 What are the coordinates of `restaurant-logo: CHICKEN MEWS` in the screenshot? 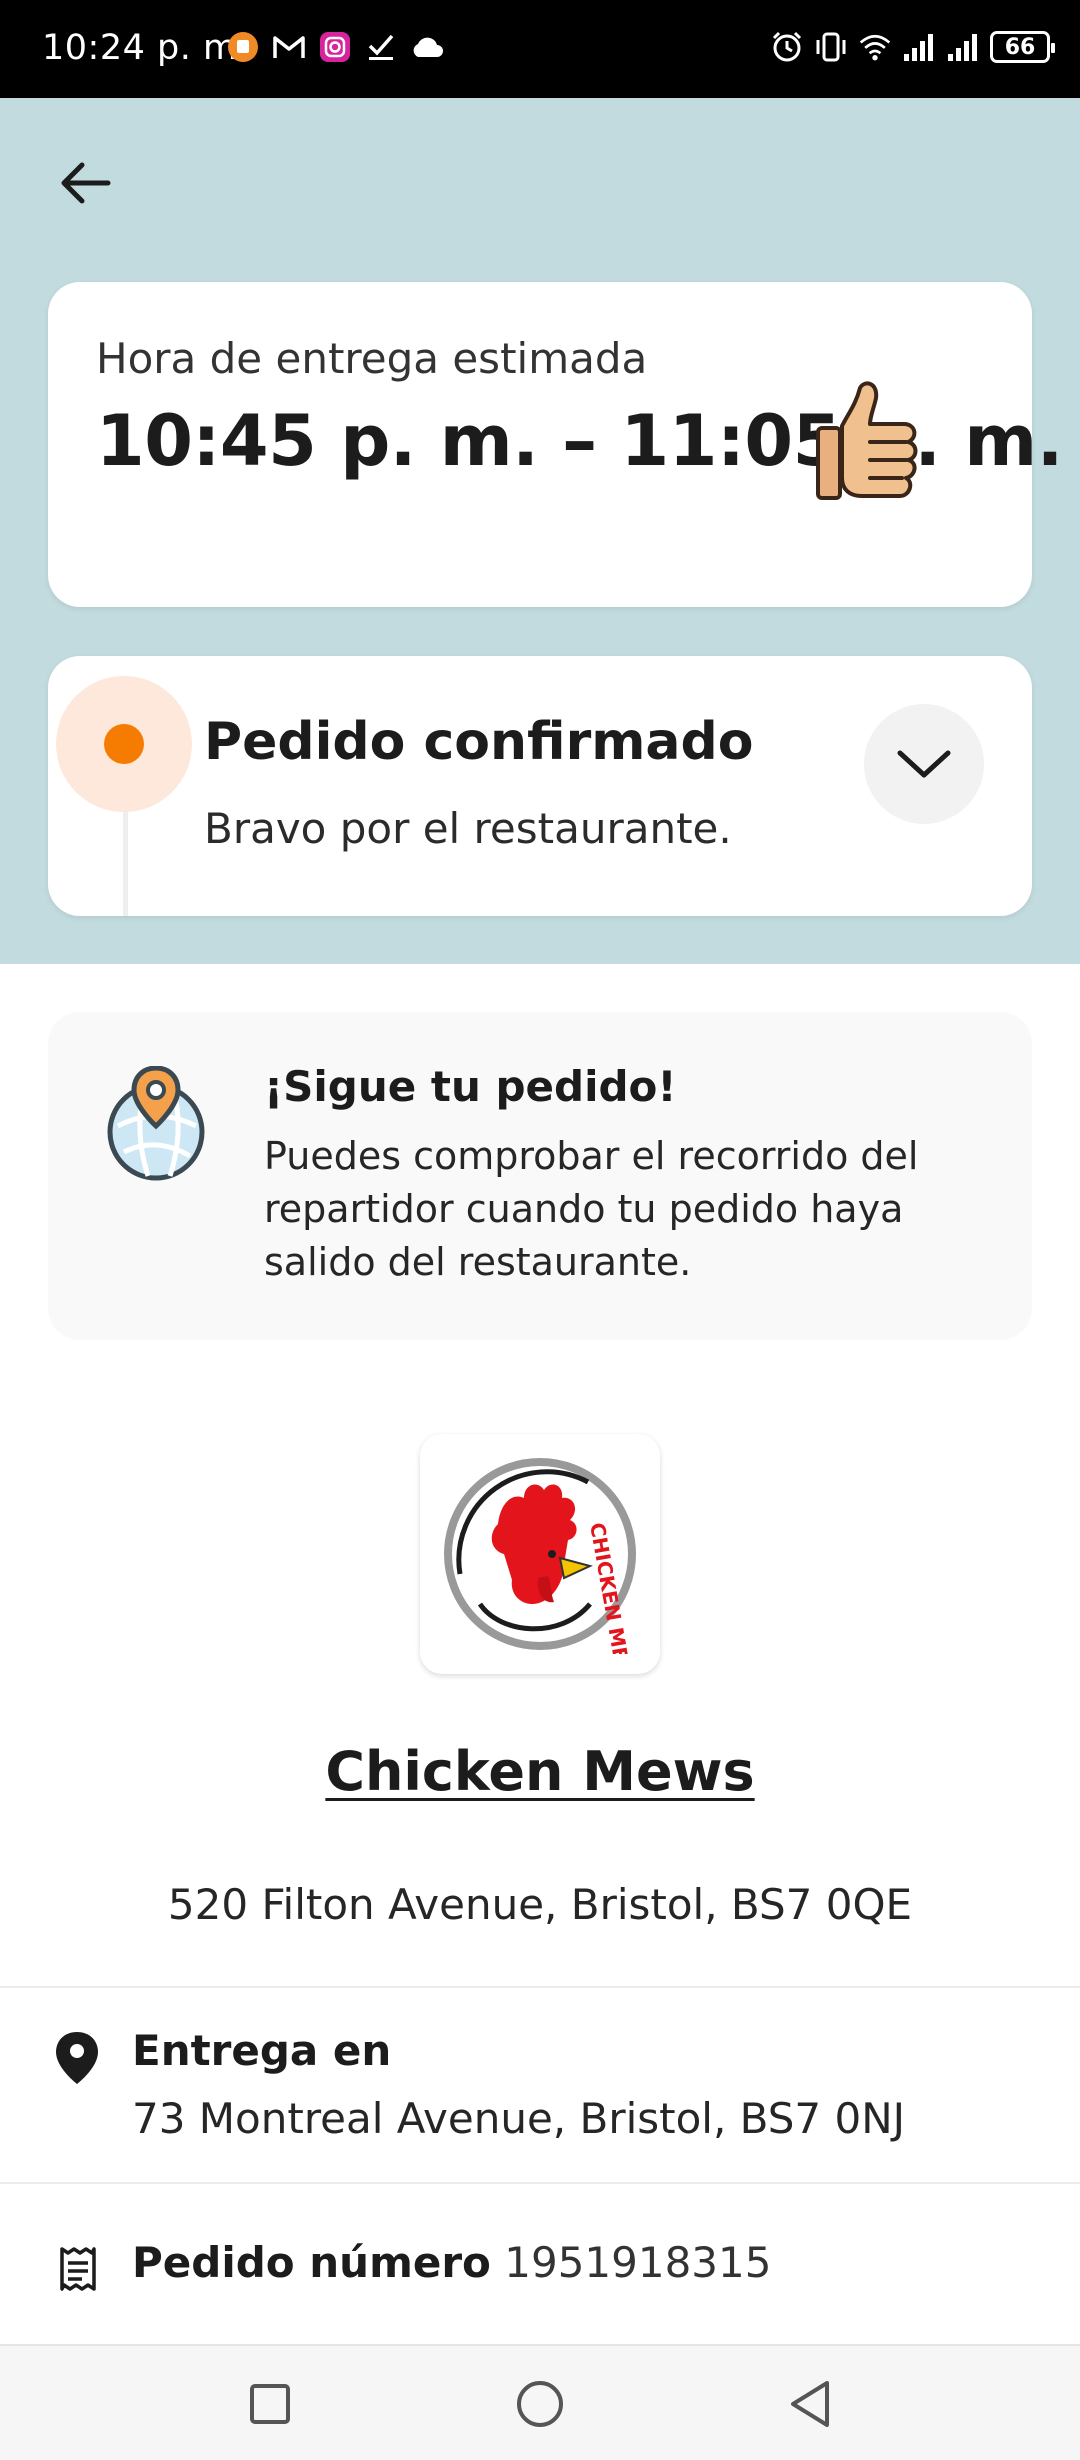 It's located at (540, 1554).